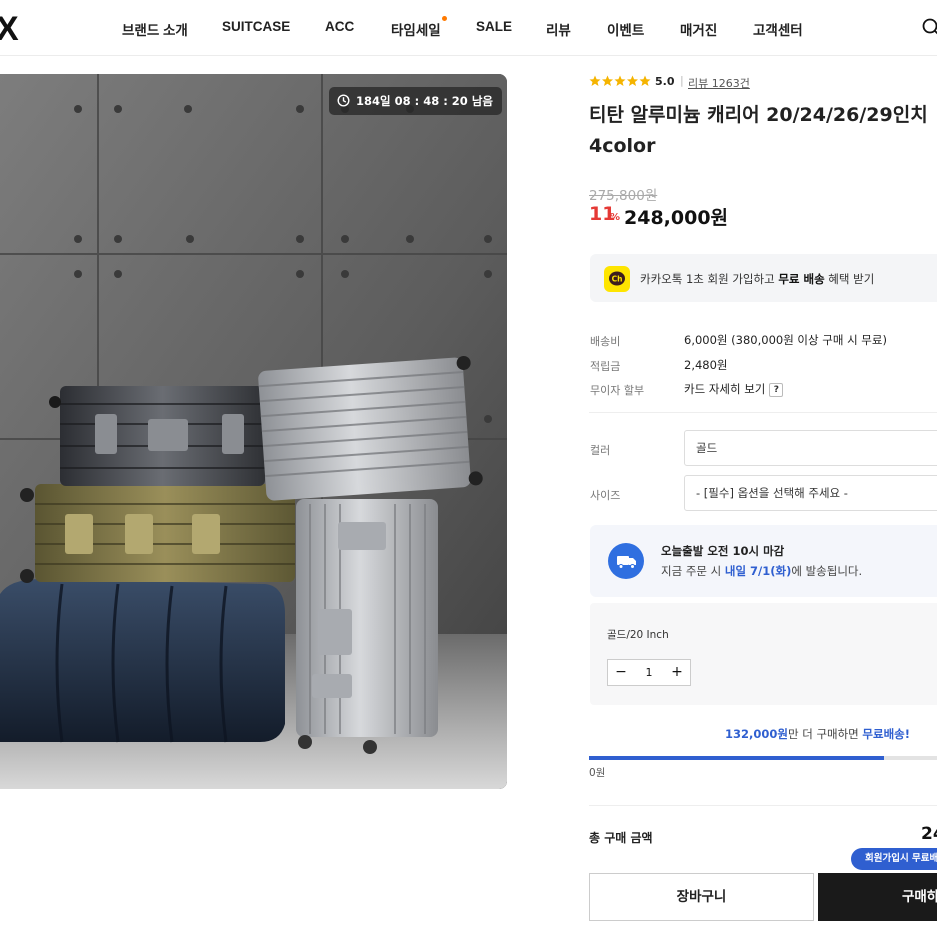  What do you see at coordinates (929, 834) in the screenshot?
I see `total-price-value: 24` at bounding box center [929, 834].